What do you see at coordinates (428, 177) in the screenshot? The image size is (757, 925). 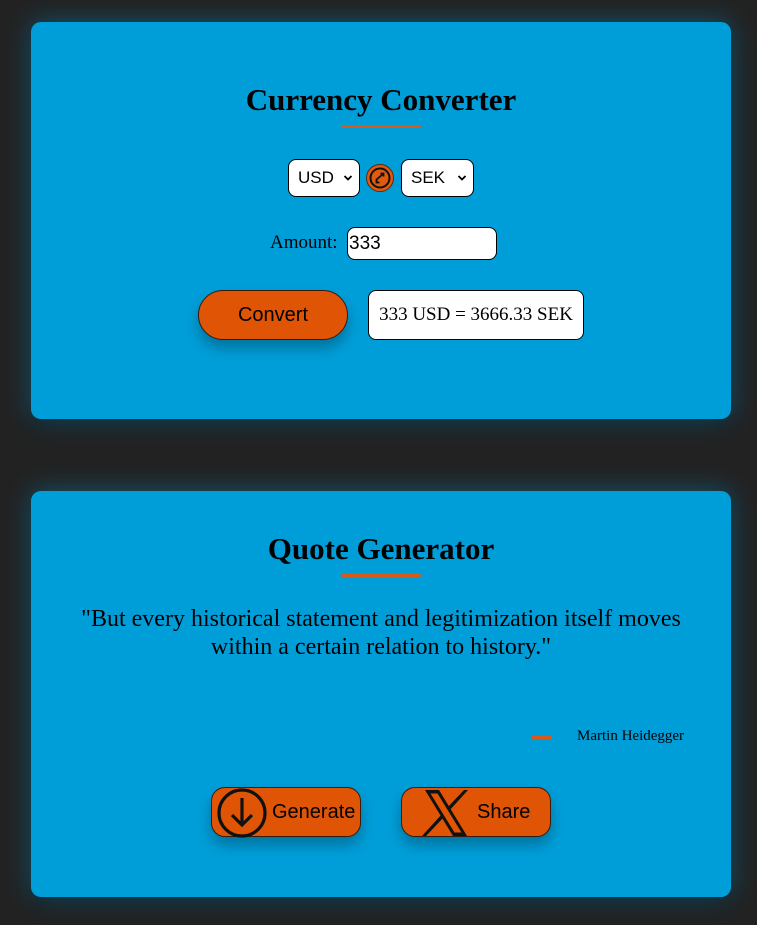 I see `to-currency-value: SEK` at bounding box center [428, 177].